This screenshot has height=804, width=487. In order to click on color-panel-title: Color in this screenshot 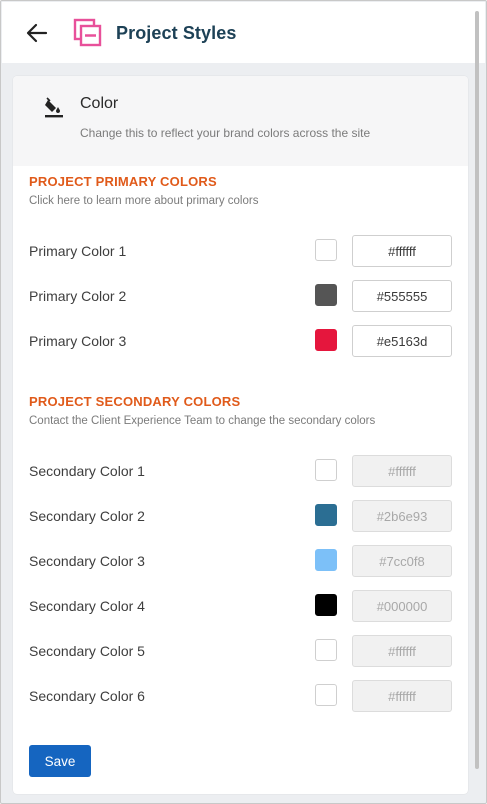, I will do `click(99, 103)`.